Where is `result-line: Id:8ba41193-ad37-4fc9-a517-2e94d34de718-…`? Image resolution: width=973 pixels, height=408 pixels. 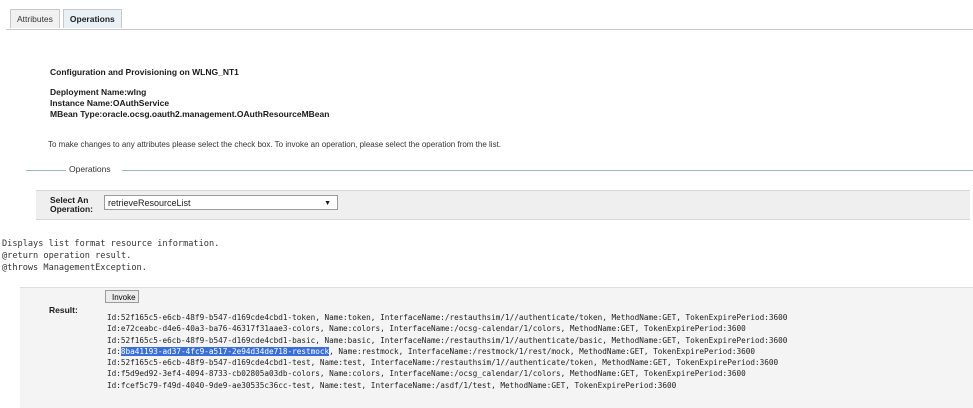
result-line: Id:8ba41193-ad37-4fc9-a517-2e94d34de718-… is located at coordinates (431, 351).